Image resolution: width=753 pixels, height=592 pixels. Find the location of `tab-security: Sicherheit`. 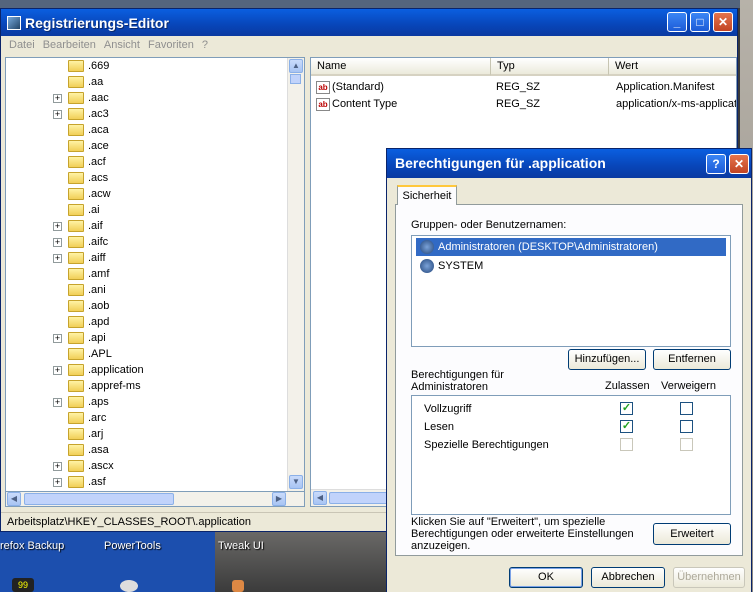

tab-security: Sicherheit is located at coordinates (427, 195).